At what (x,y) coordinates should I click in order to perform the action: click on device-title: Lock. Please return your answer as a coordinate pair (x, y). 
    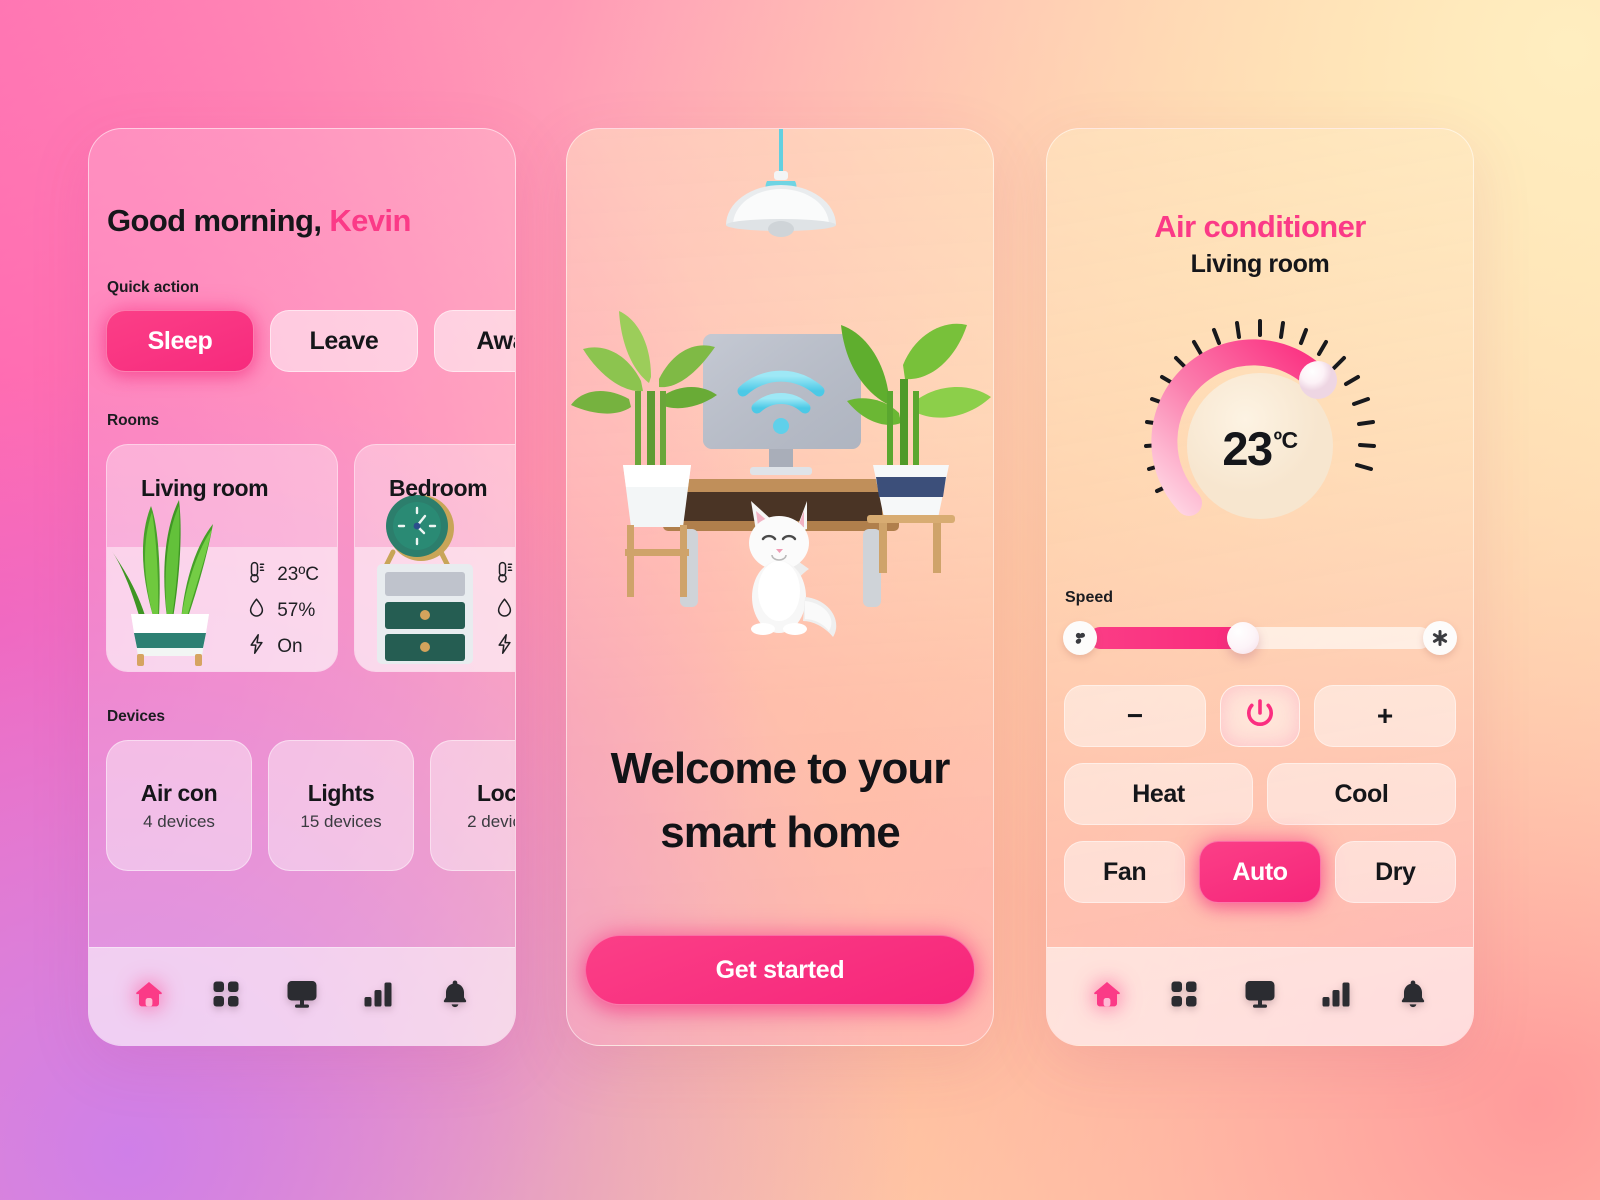
    Looking at the image, I should click on (496, 792).